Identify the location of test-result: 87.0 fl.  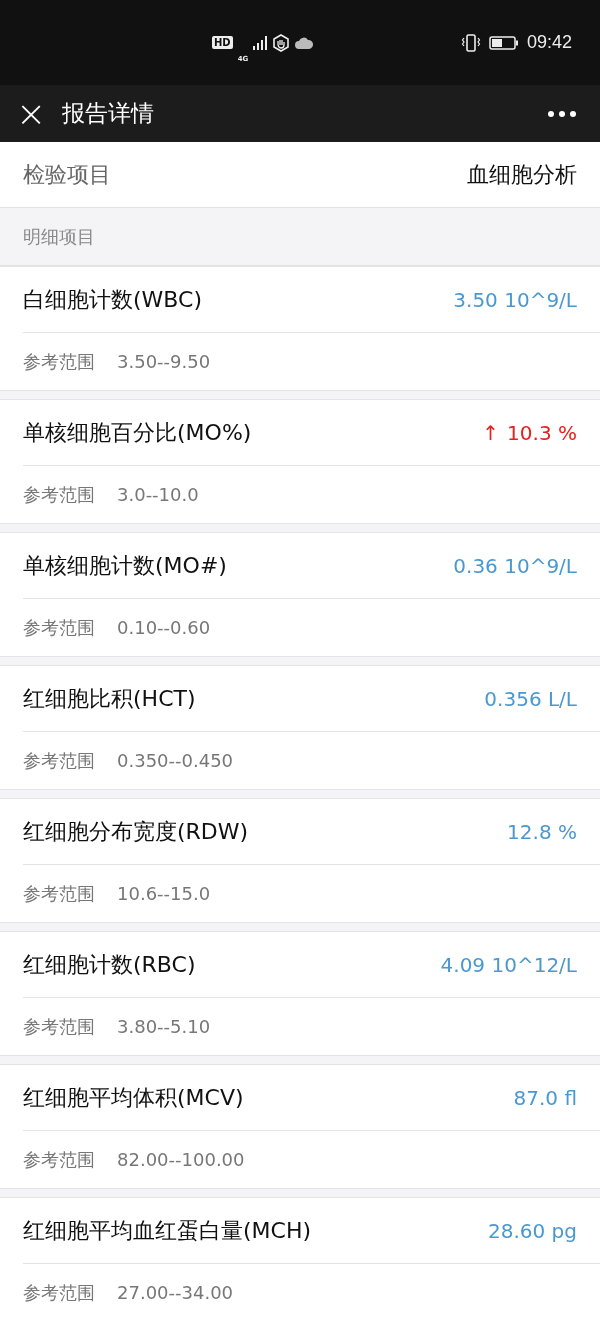
(545, 1097).